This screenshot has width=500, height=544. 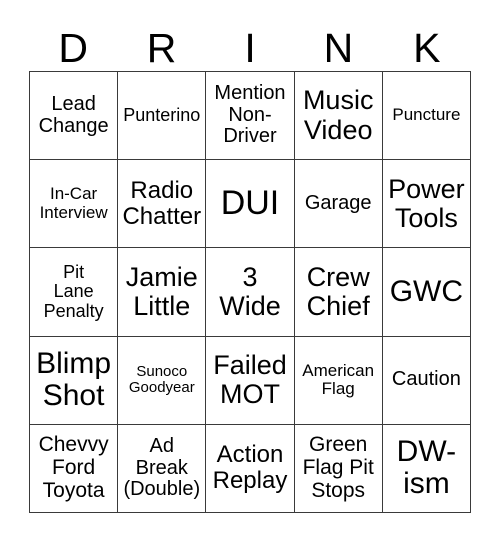 I want to click on bingo-cell-label: Power Tools, so click(x=426, y=203).